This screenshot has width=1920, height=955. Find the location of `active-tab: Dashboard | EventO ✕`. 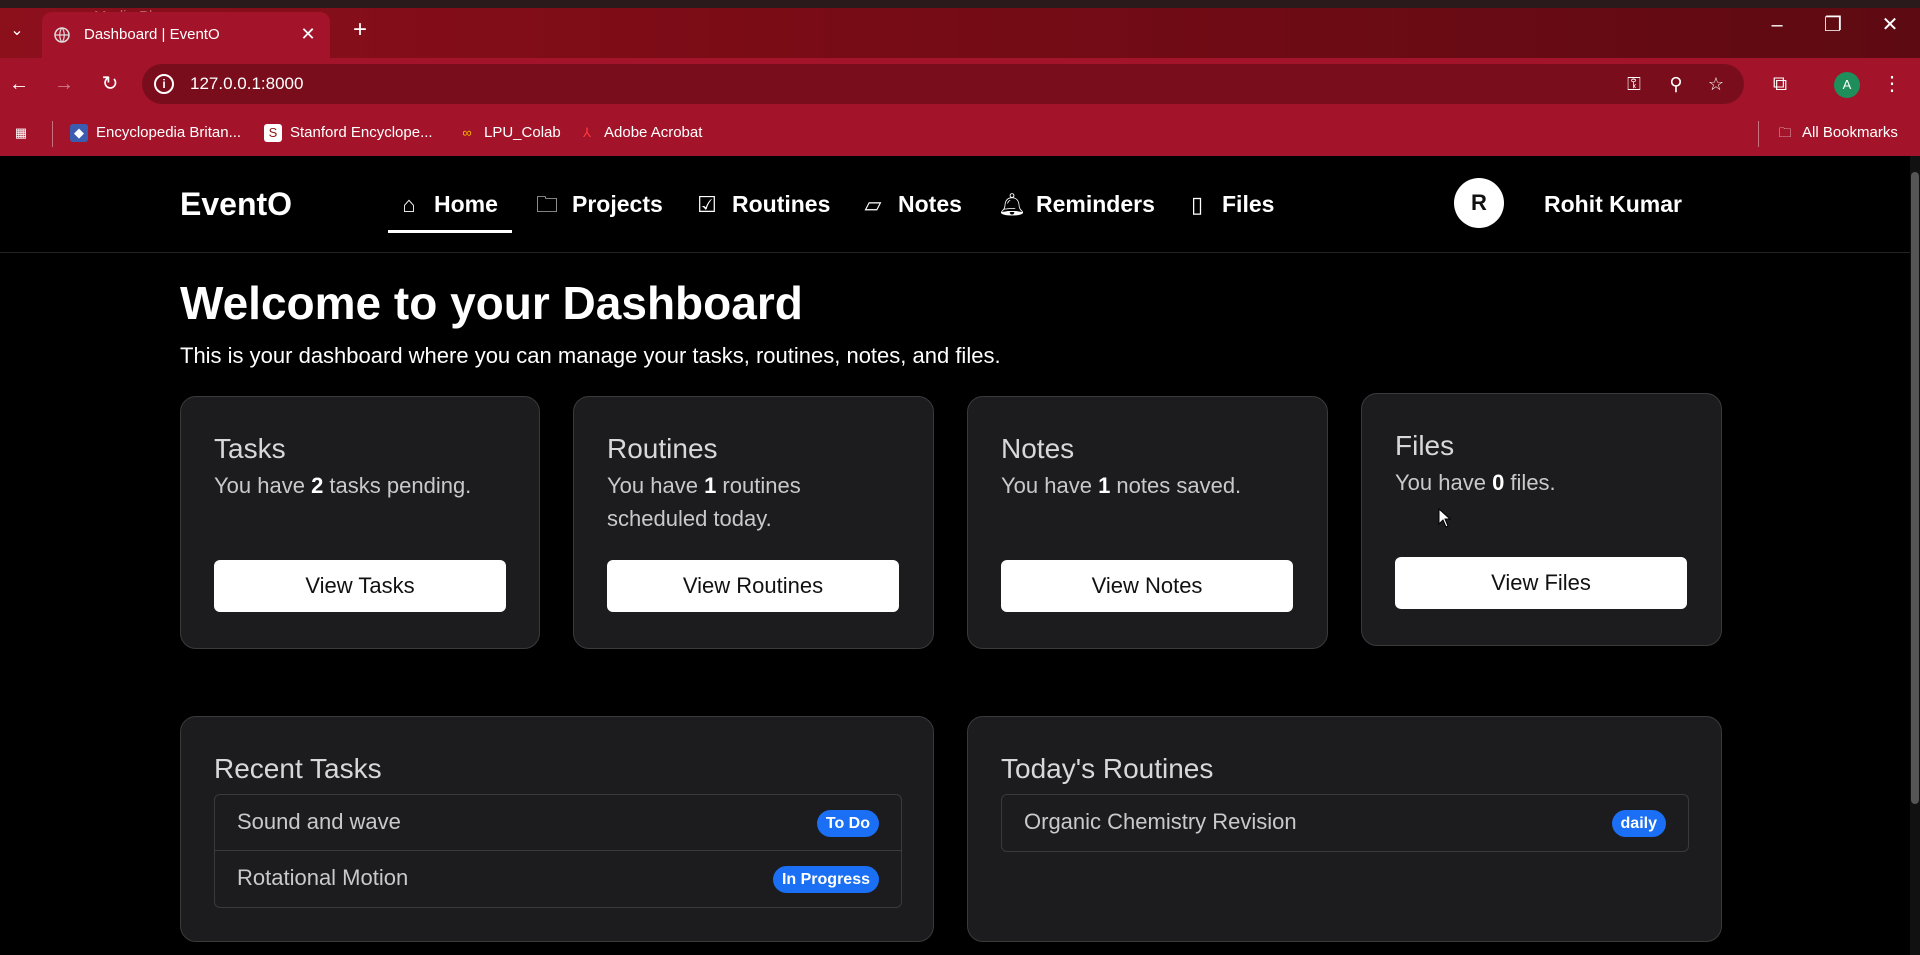

active-tab: Dashboard | EventO ✕ is located at coordinates (186, 35).